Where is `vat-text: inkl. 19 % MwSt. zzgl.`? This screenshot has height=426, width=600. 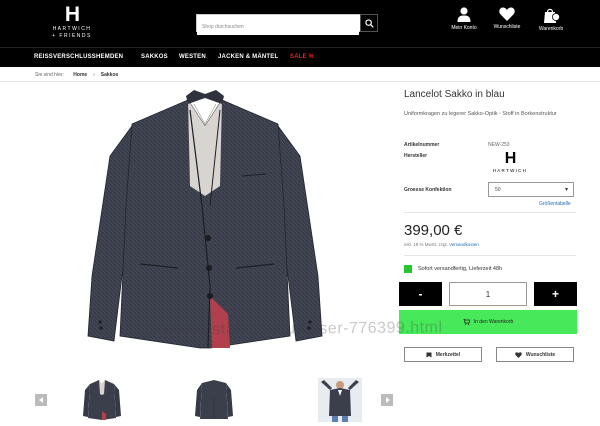
vat-text: inkl. 19 % MwSt. zzgl. is located at coordinates (426, 244).